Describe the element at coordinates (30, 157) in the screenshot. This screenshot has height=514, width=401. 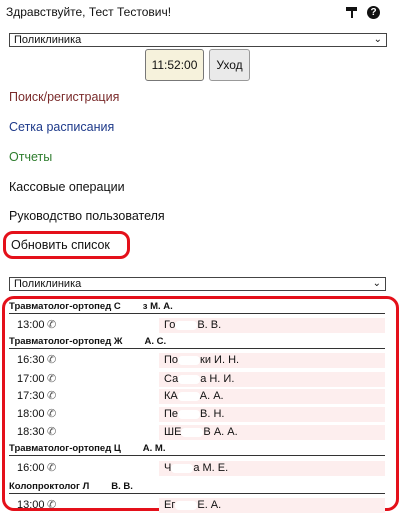
I see `nav-reports: Отчеты` at that location.